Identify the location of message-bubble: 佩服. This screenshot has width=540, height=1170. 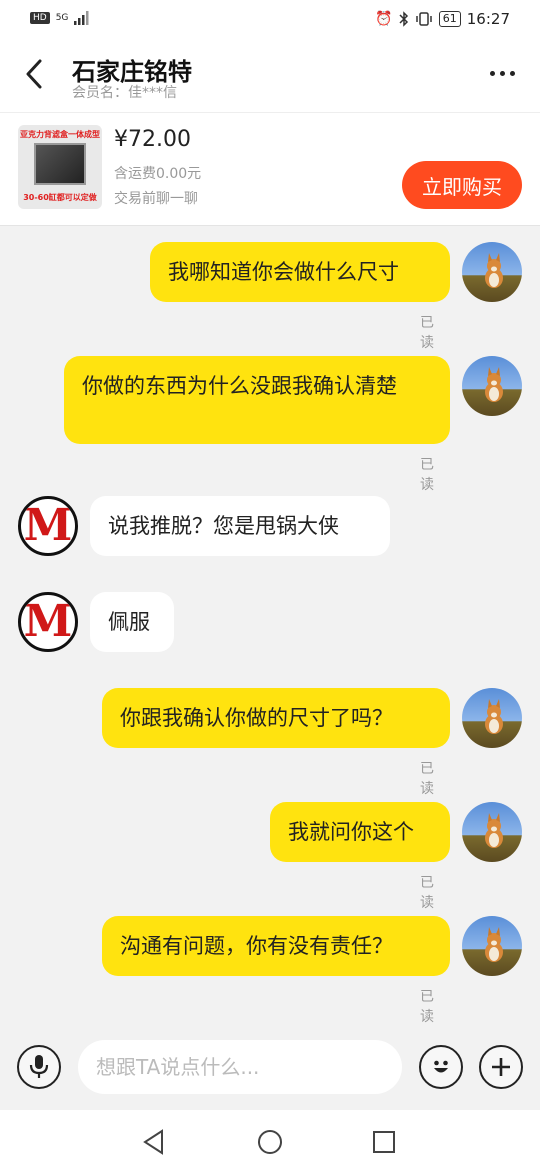
(132, 622).